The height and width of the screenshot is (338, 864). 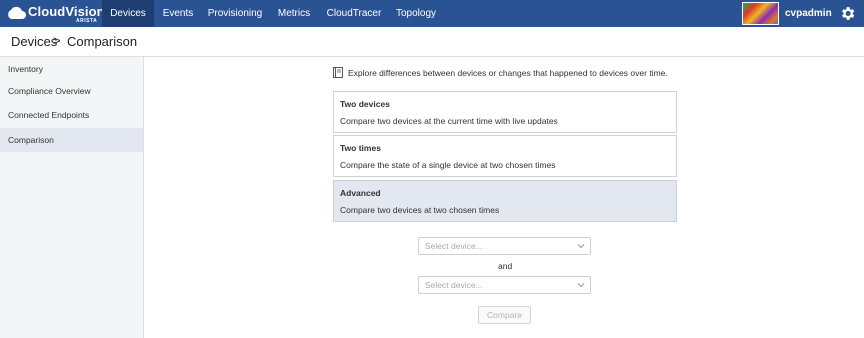 I want to click on option-description: Compare two devices at two chosen times, so click(x=420, y=210).